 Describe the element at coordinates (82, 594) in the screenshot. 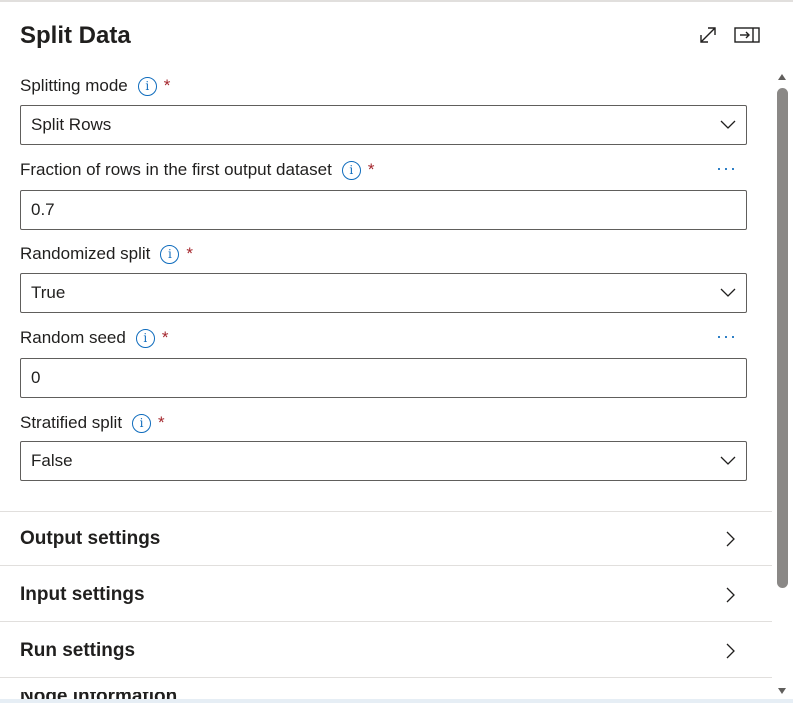

I see `input-settings-label: Input settings` at that location.